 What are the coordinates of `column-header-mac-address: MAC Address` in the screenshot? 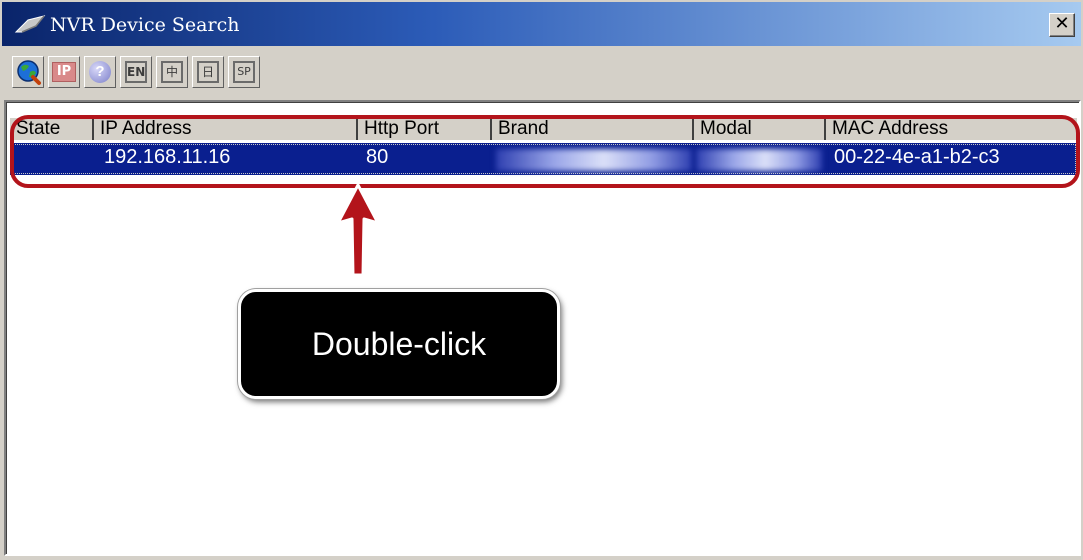 It's located at (951, 129).